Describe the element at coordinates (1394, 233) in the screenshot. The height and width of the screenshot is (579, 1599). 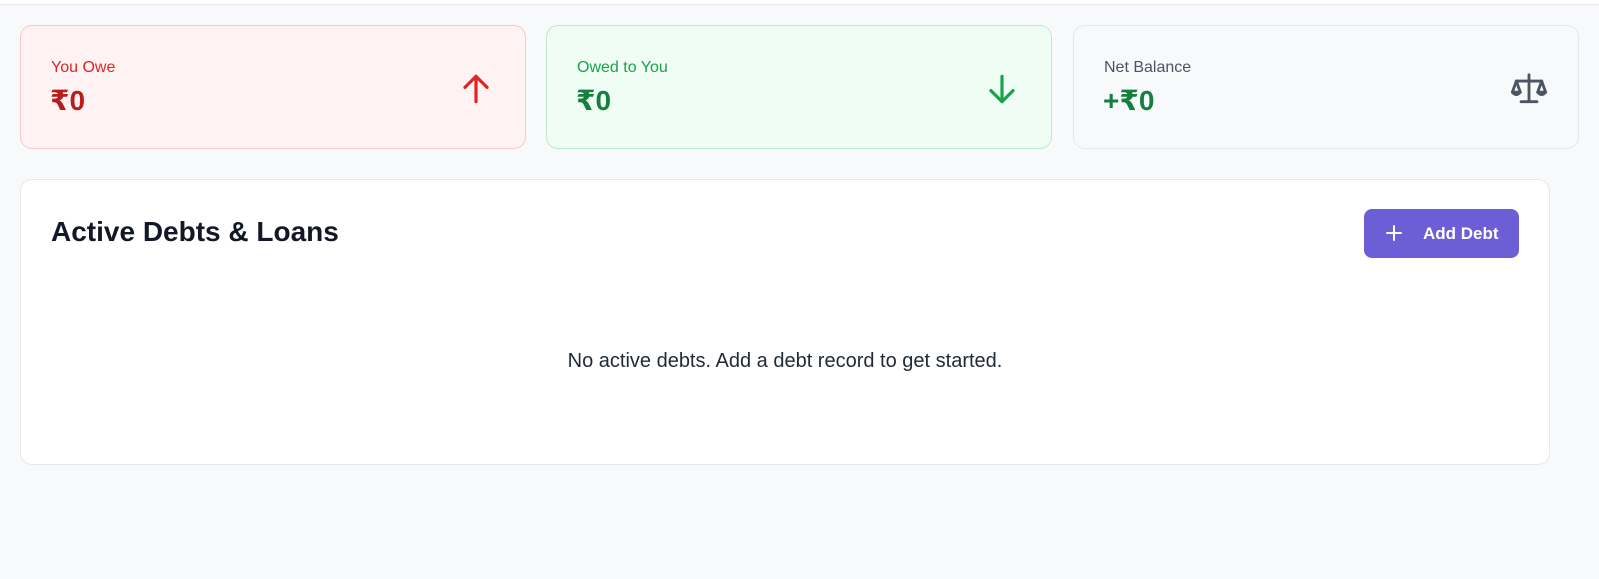
I see `plus-icon` at that location.